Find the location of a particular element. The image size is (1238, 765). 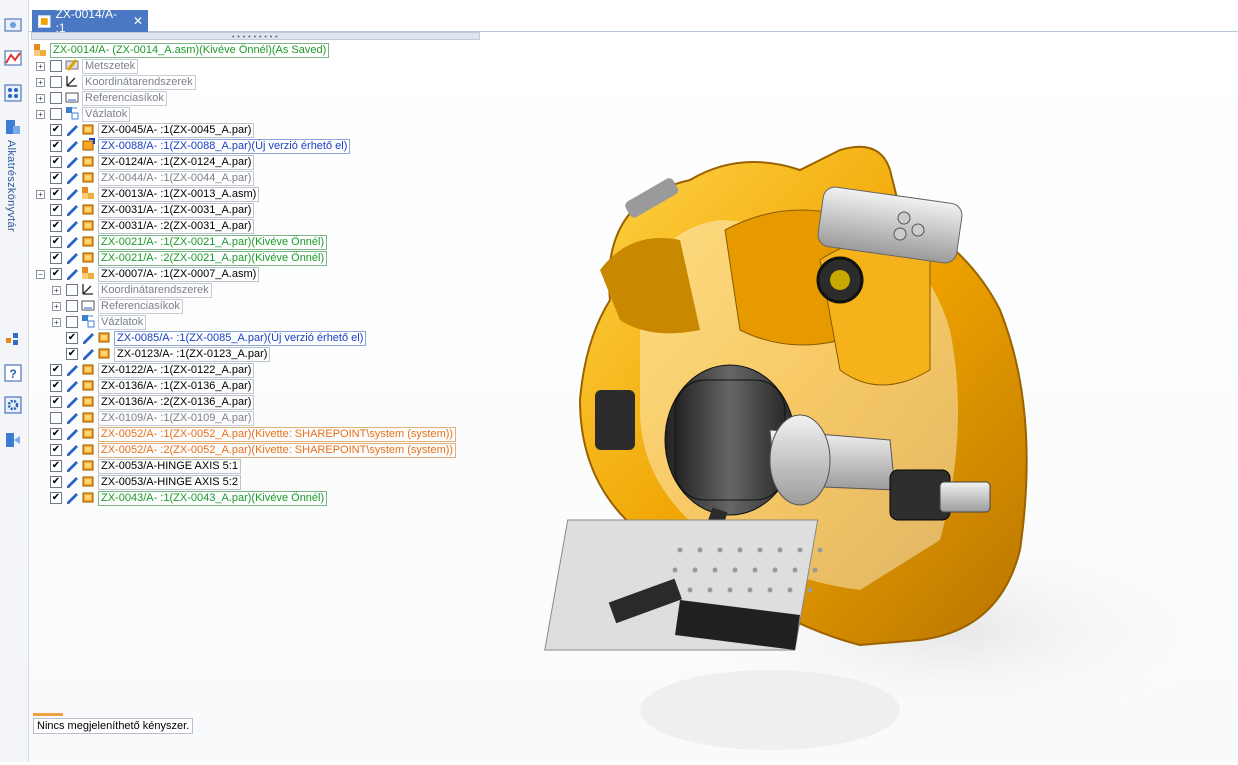

color-palette-icon is located at coordinates (13, 58).